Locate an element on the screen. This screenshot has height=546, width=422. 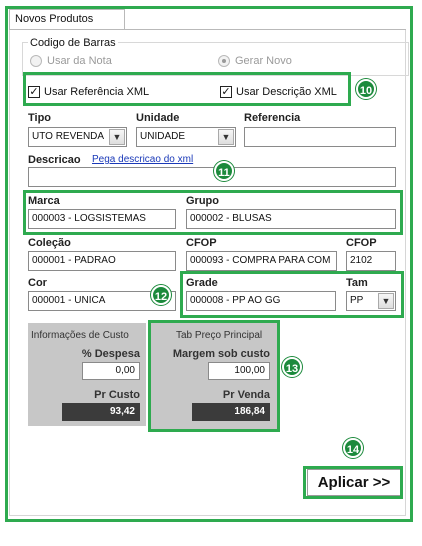
highlight-price-table is located at coordinates (214, 376).